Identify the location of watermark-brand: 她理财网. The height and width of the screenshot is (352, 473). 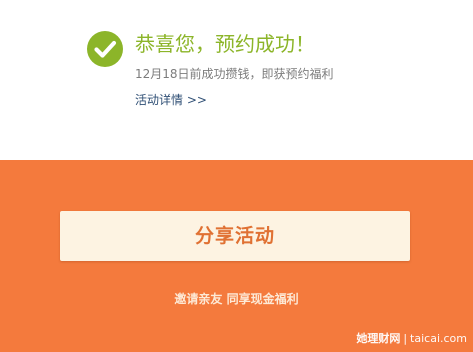
(378, 338).